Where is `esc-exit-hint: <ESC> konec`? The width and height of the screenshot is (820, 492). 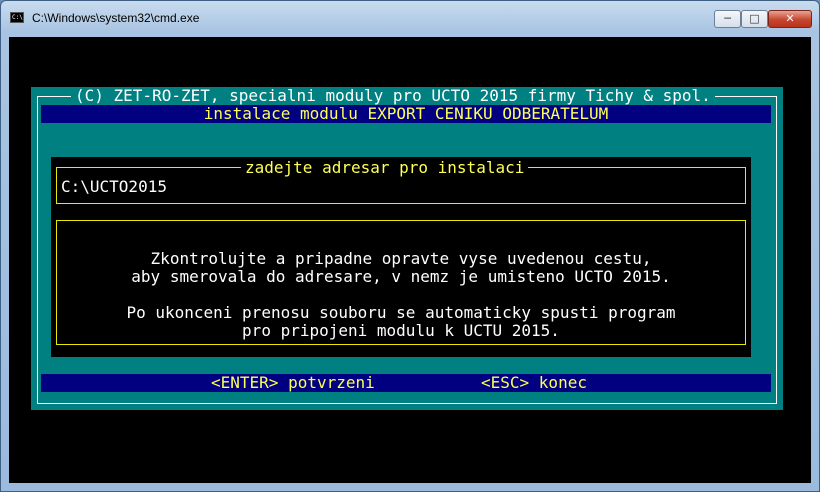
esc-exit-hint: <ESC> konec is located at coordinates (534, 383).